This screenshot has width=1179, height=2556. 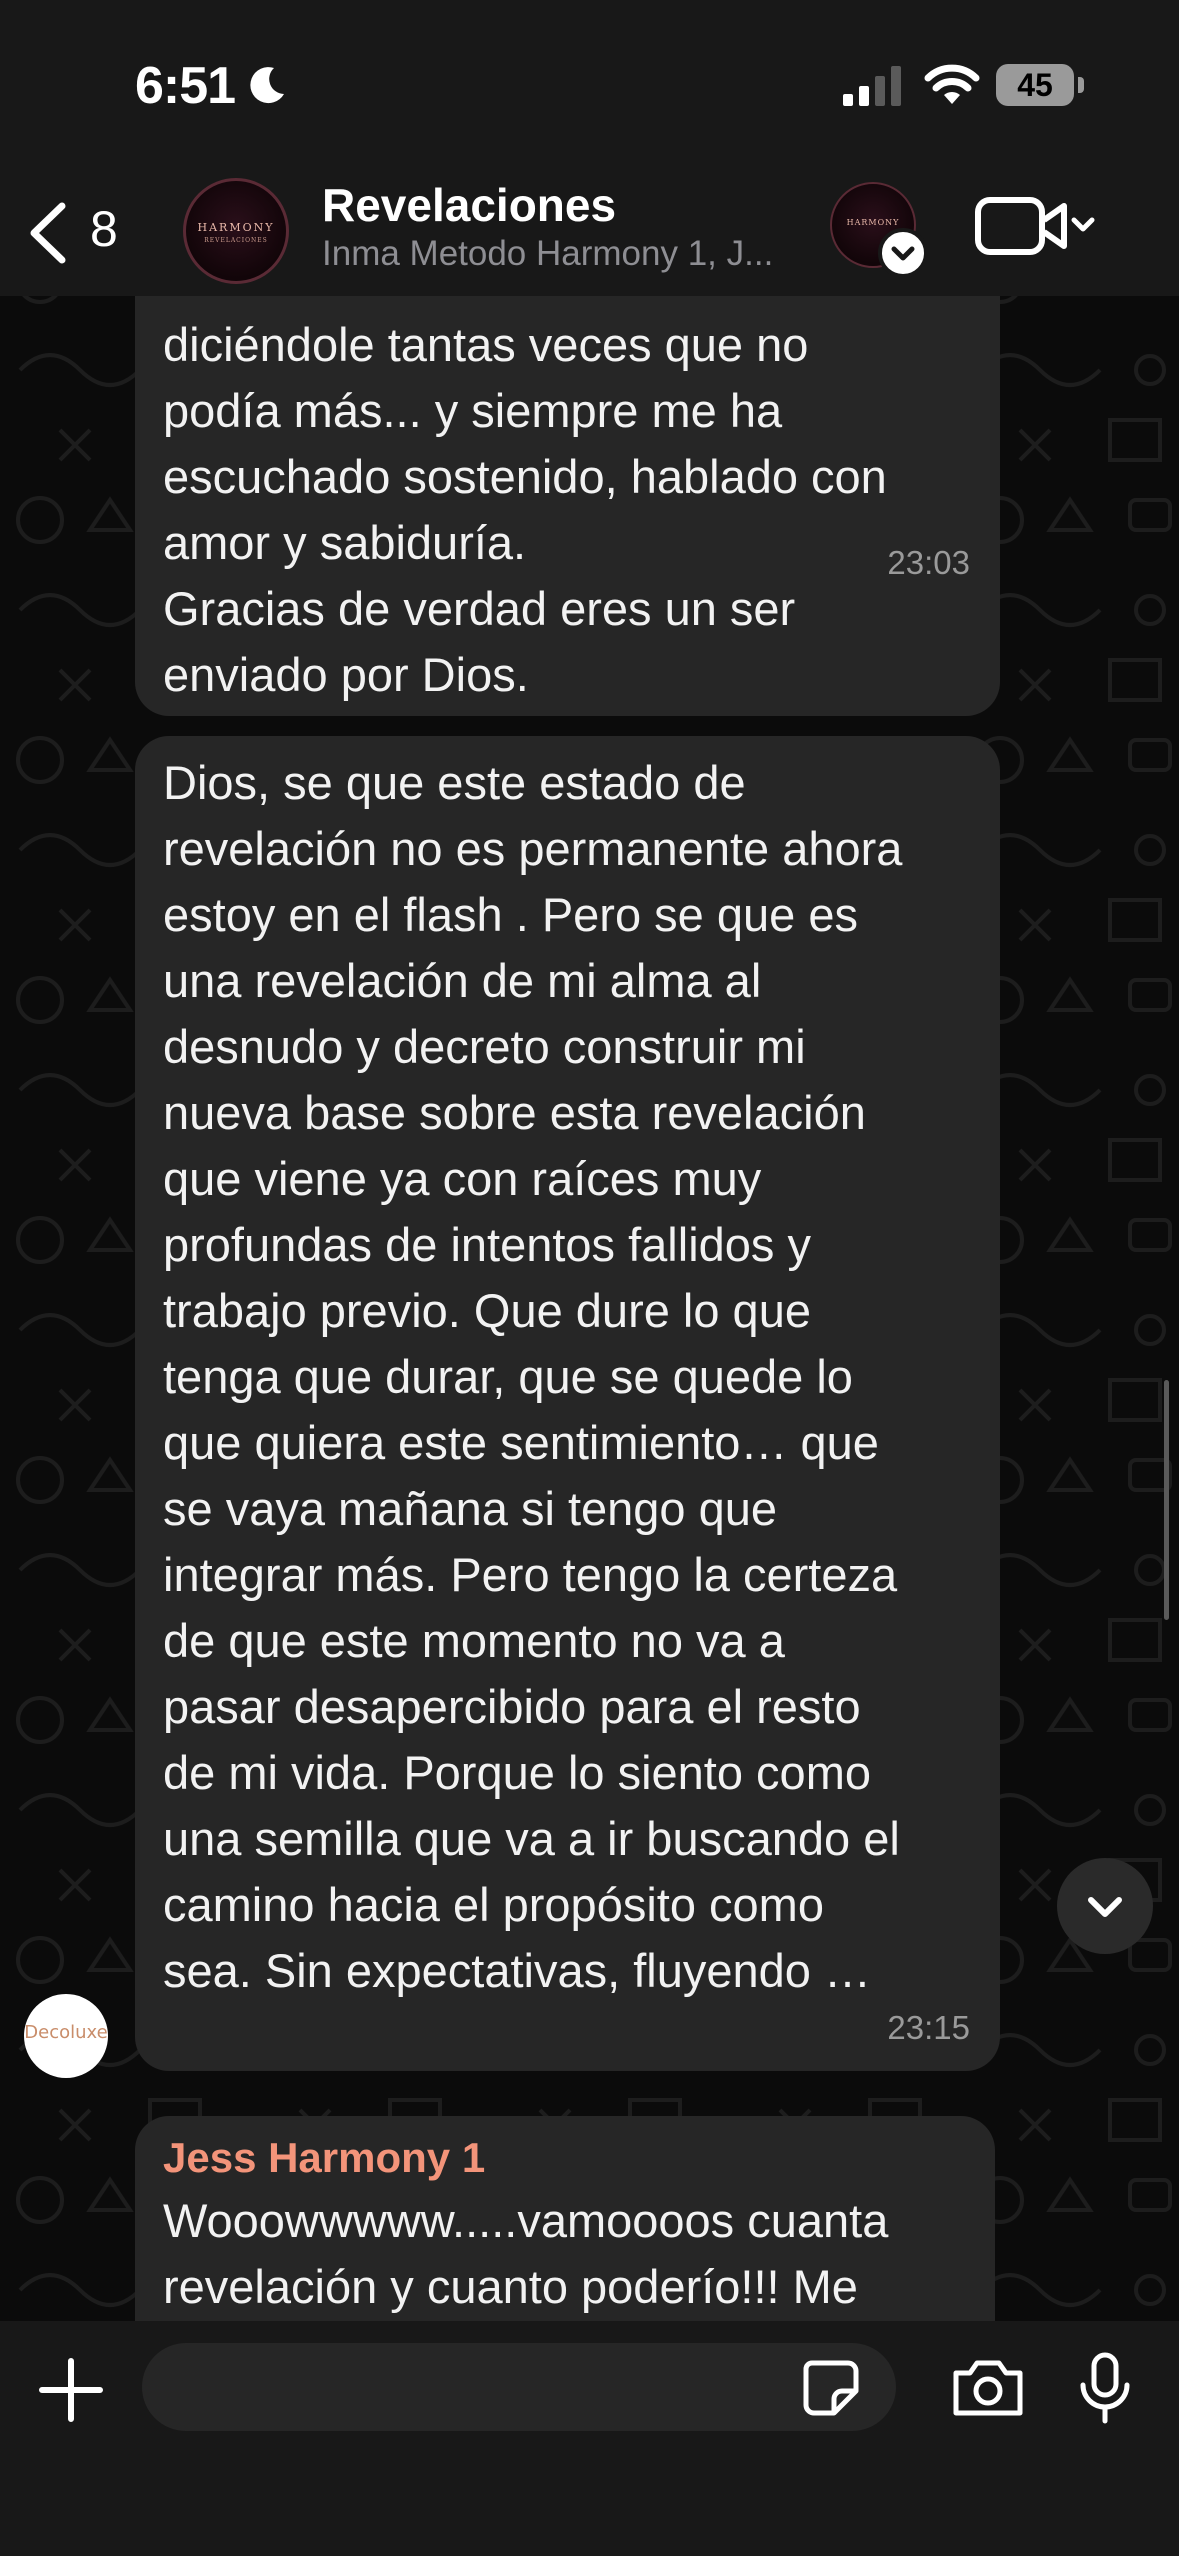 I want to click on community-avatar-logo-text: HARMONY, so click(x=873, y=222).